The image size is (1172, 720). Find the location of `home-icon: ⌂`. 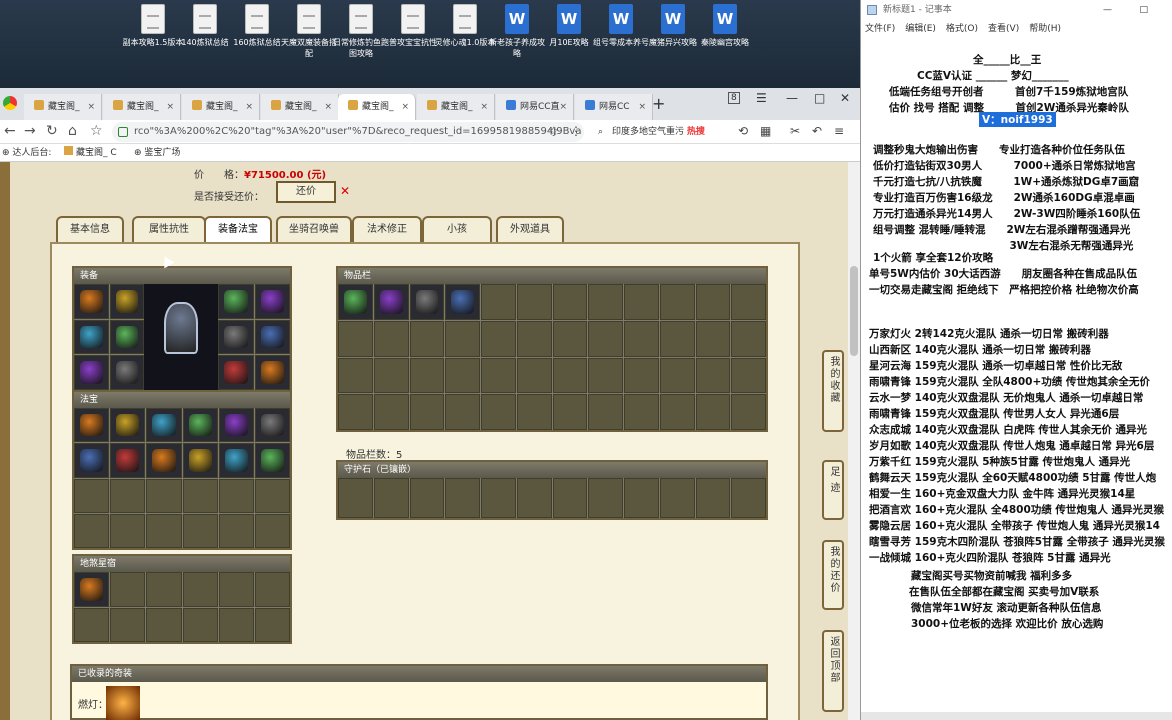

home-icon: ⌂ is located at coordinates (72, 131).